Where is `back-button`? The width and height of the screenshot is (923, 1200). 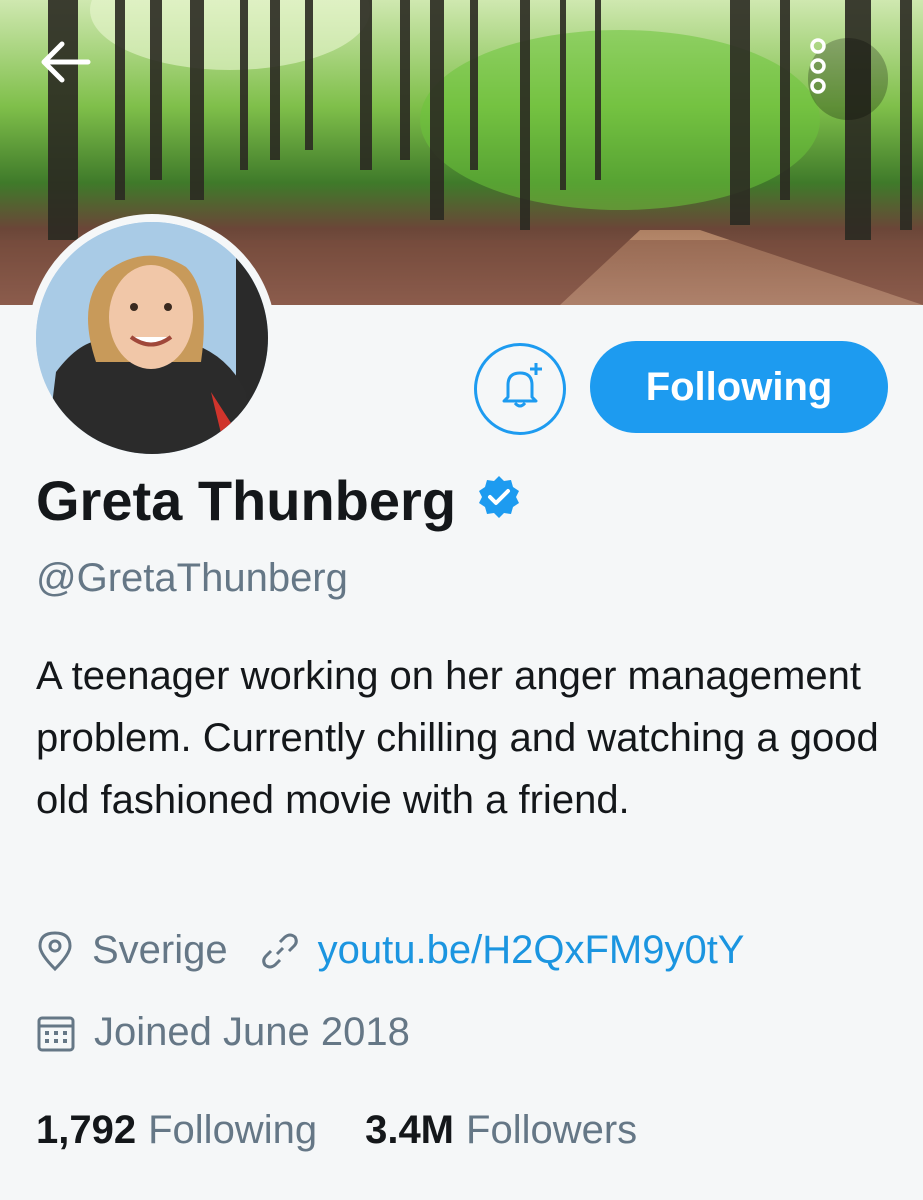 back-button is located at coordinates (80, 80).